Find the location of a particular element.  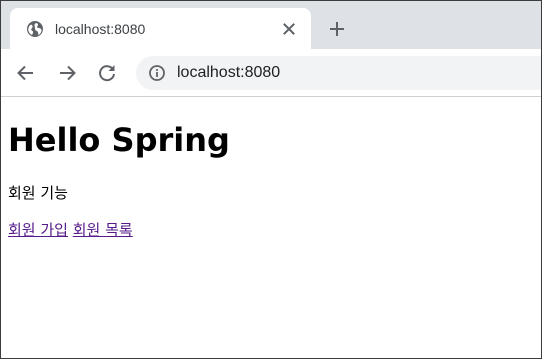

back-arrow-icon is located at coordinates (26, 73).